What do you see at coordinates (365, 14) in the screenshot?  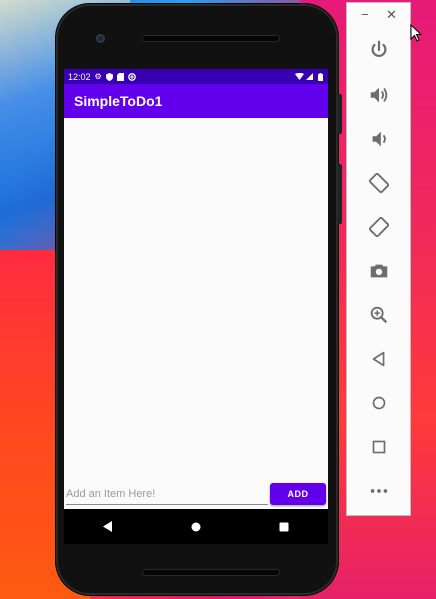 I see `minimize-button: −` at bounding box center [365, 14].